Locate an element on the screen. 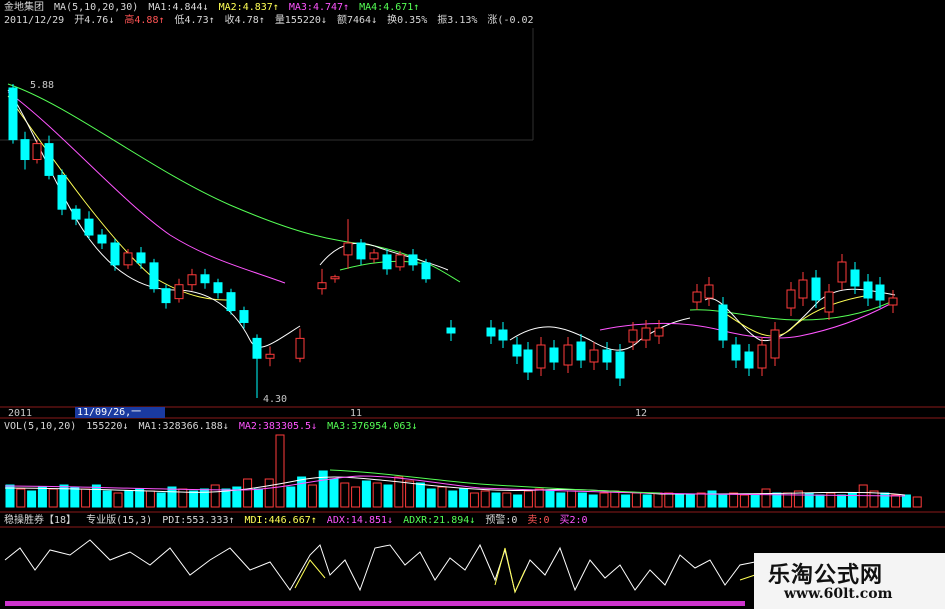 This screenshot has height=609, width=945. warn-value: 预警:0 is located at coordinates (501, 520).